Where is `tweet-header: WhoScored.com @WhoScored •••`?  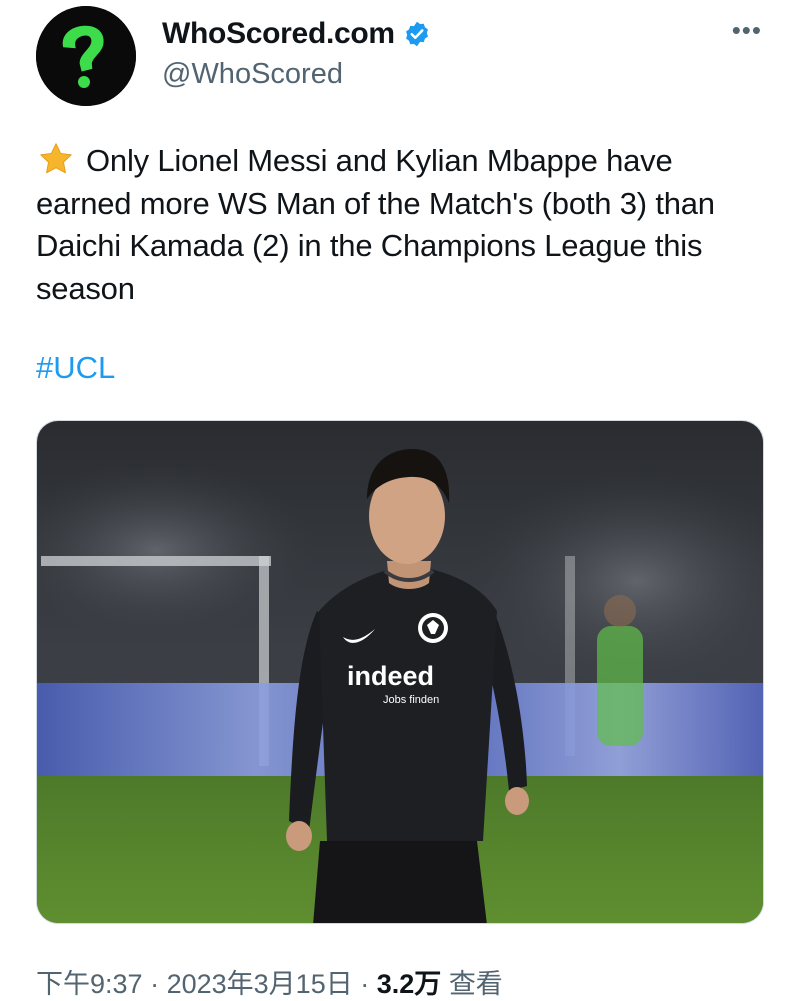
tweet-header: WhoScored.com @WhoScored ••• is located at coordinates (406, 56).